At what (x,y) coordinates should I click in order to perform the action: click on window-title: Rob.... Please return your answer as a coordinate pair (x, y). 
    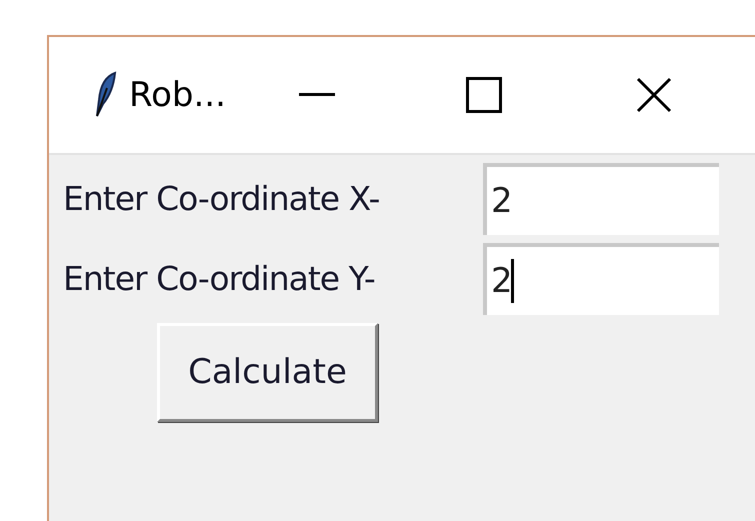
    Looking at the image, I should click on (178, 95).